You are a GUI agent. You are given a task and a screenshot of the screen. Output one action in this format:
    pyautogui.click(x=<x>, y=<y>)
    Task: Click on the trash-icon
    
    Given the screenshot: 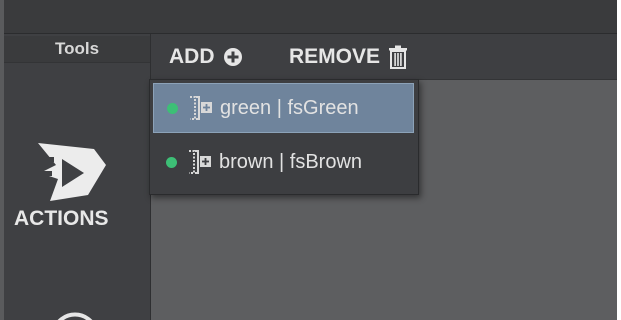 What is the action you would take?
    pyautogui.click(x=398, y=57)
    